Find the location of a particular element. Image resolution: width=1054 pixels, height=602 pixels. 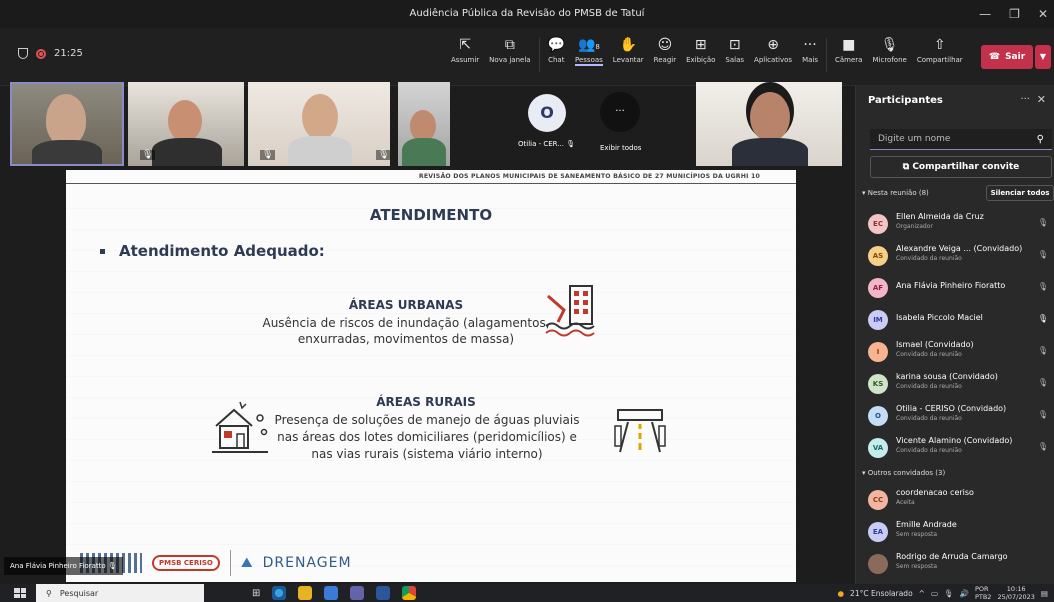

guest-item: Rodrigo de Arruda Camargo Sem resposta is located at coordinates (960, 564).